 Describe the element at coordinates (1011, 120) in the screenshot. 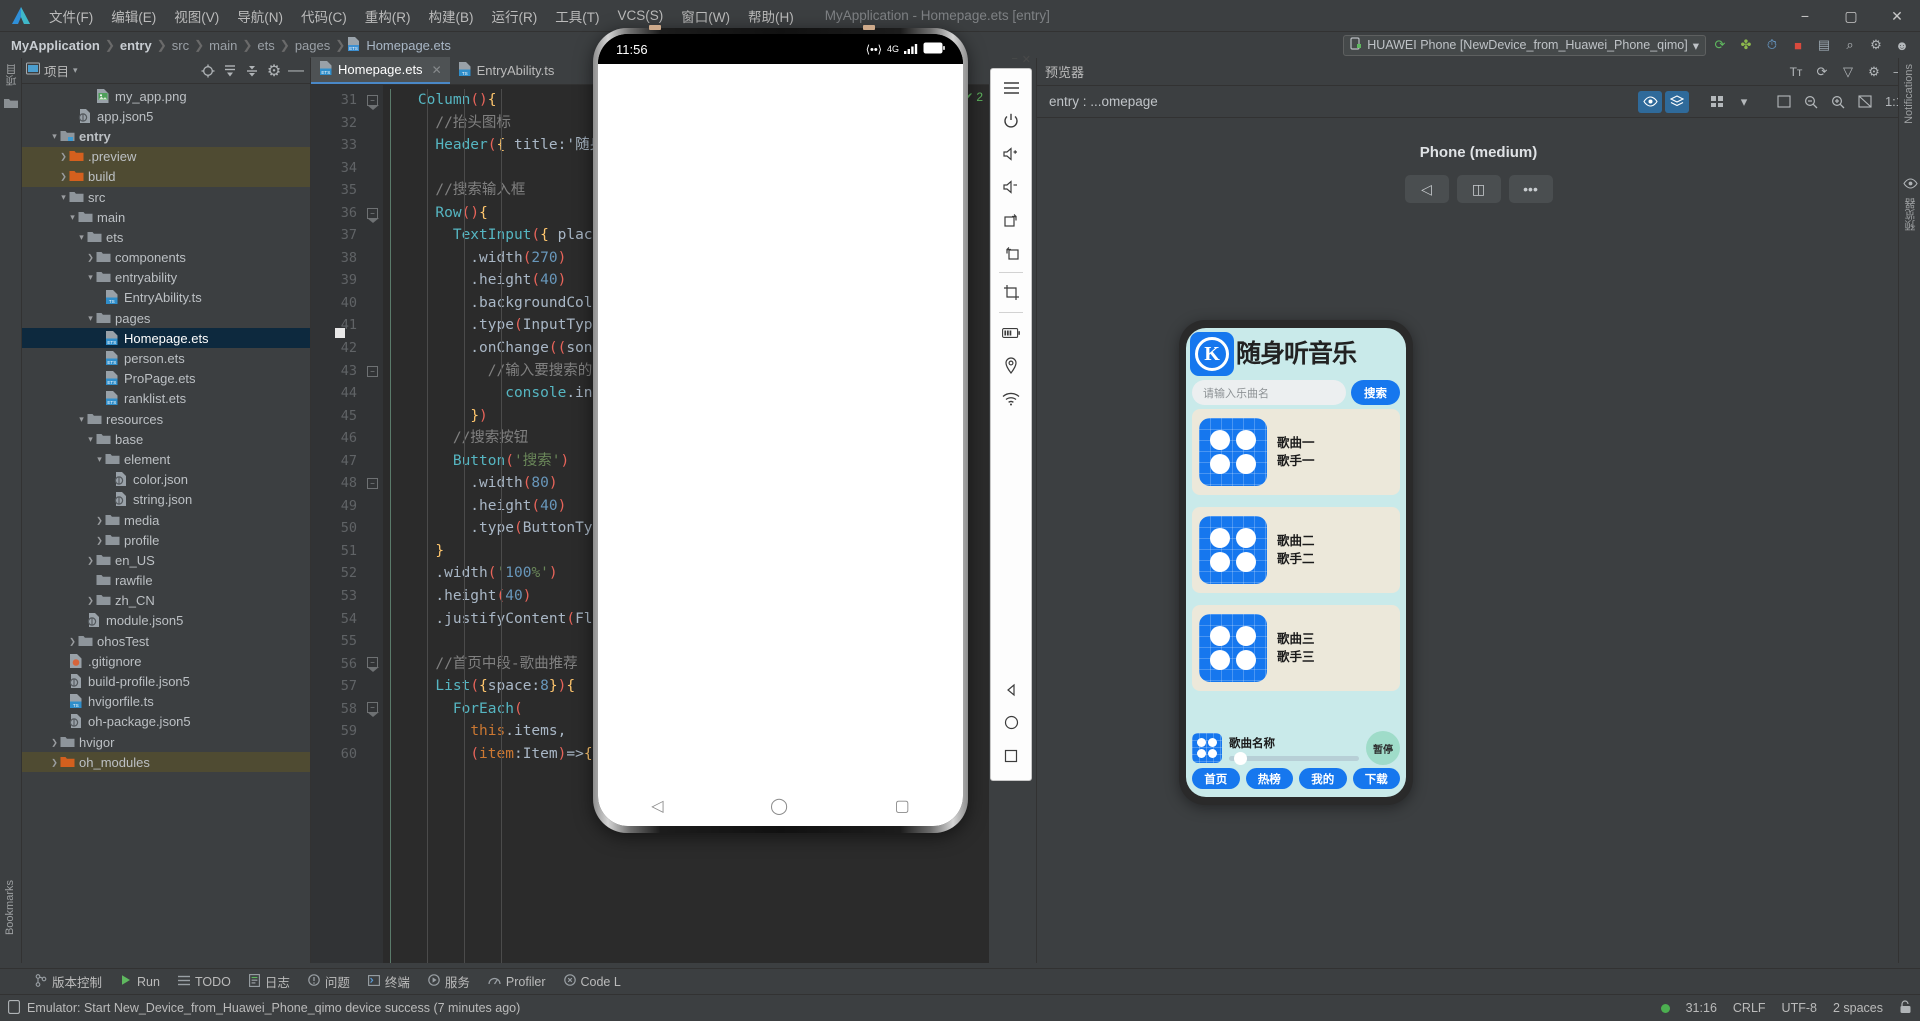

I see `power-icon` at that location.